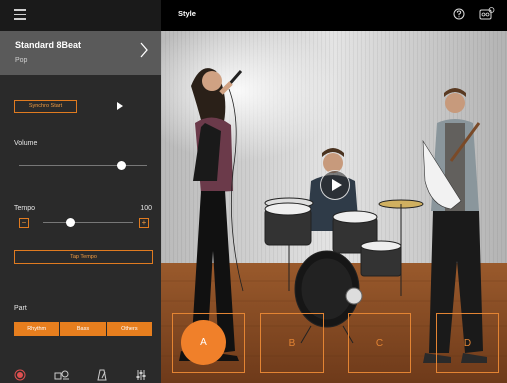 This screenshot has width=507, height=383. Describe the element at coordinates (144, 50) in the screenshot. I see `chevron-right-icon` at that location.